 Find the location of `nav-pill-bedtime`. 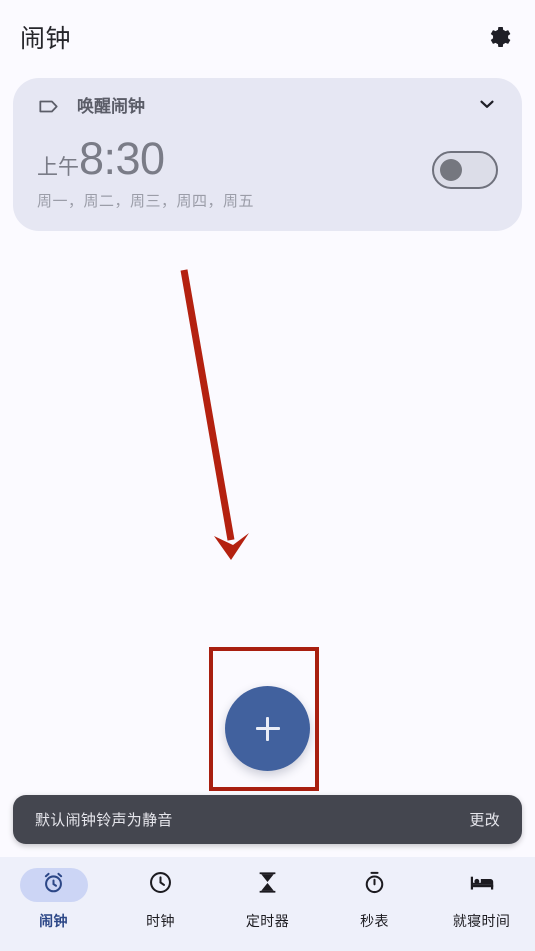

nav-pill-bedtime is located at coordinates (482, 885).